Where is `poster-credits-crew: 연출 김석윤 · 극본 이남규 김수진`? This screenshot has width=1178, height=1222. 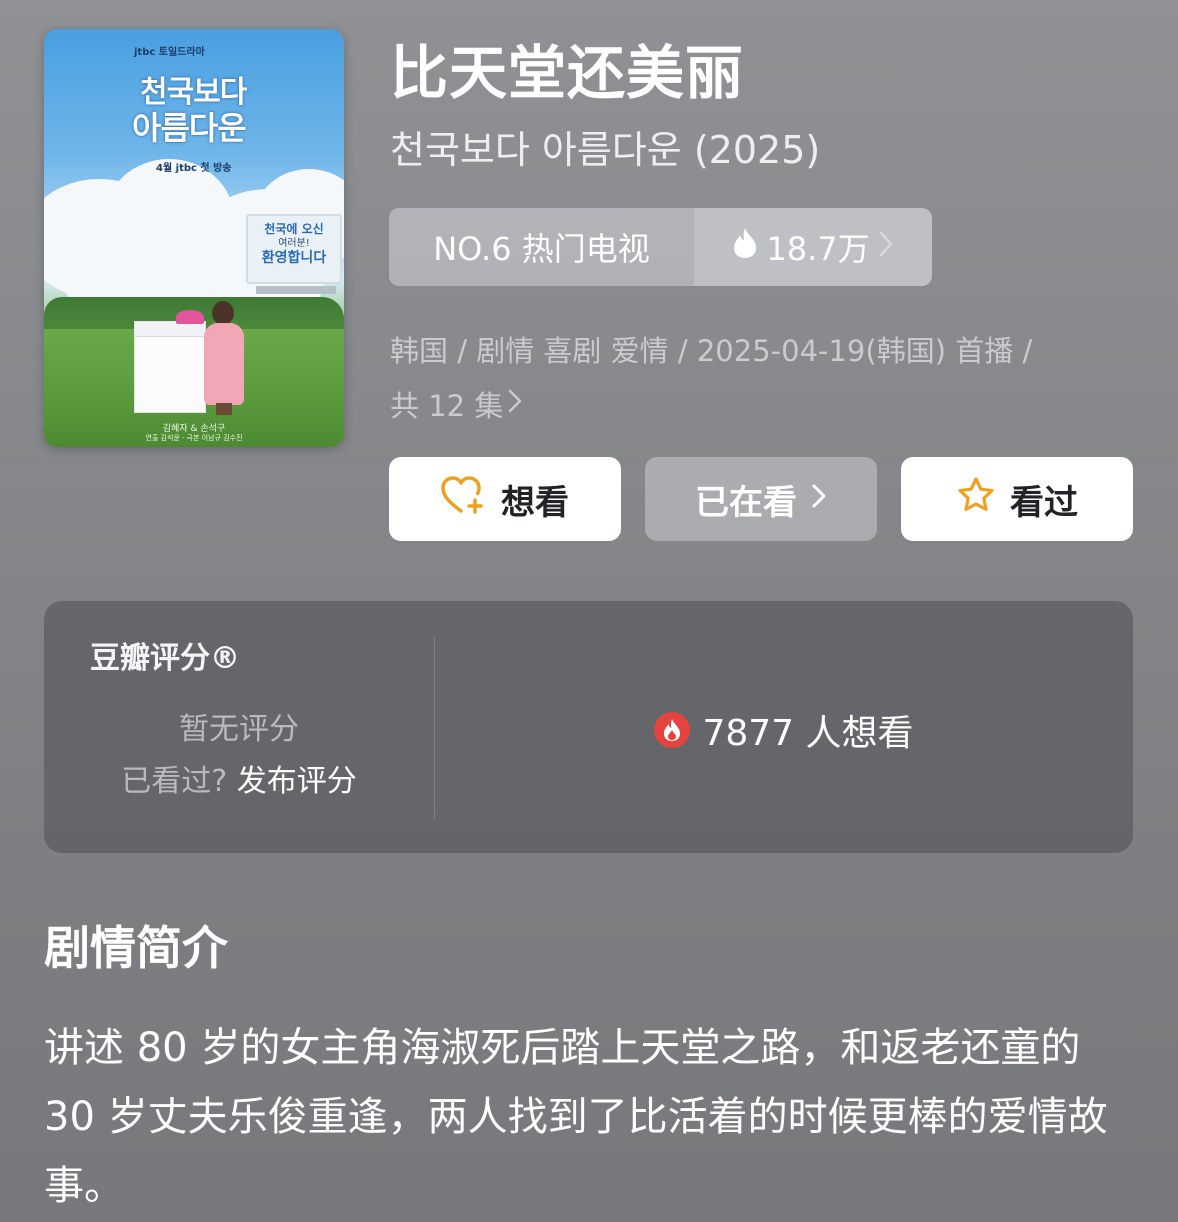
poster-credits-crew: 연출 김석윤 · 극본 이남규 김수진 is located at coordinates (194, 438).